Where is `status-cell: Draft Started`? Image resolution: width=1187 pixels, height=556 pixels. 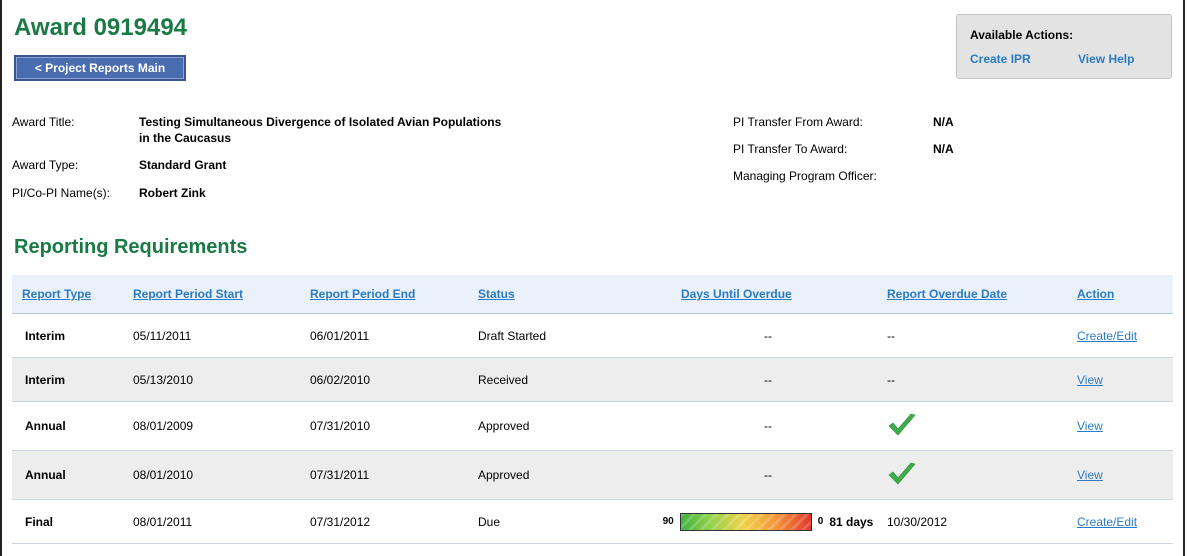
status-cell: Draft Started is located at coordinates (563, 335).